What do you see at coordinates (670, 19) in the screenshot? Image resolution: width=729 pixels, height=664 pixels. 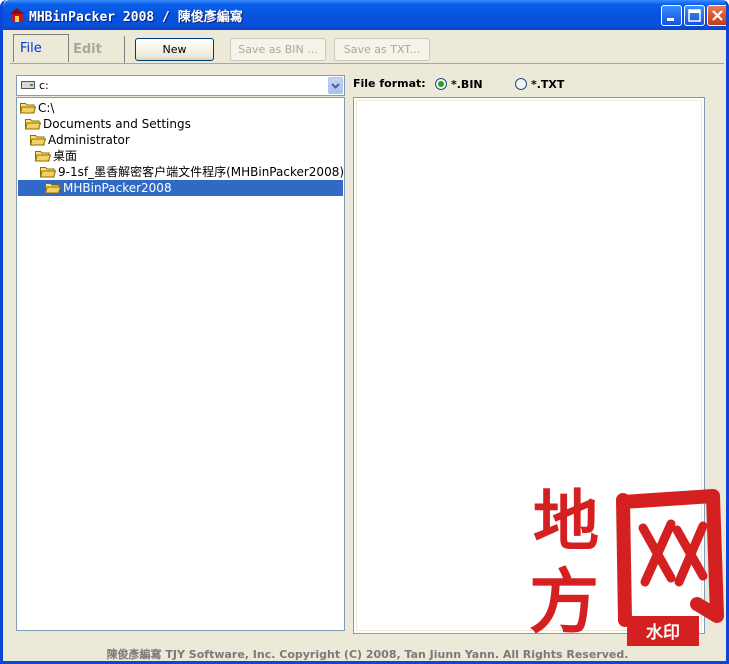 I see `minimize-icon` at bounding box center [670, 19].